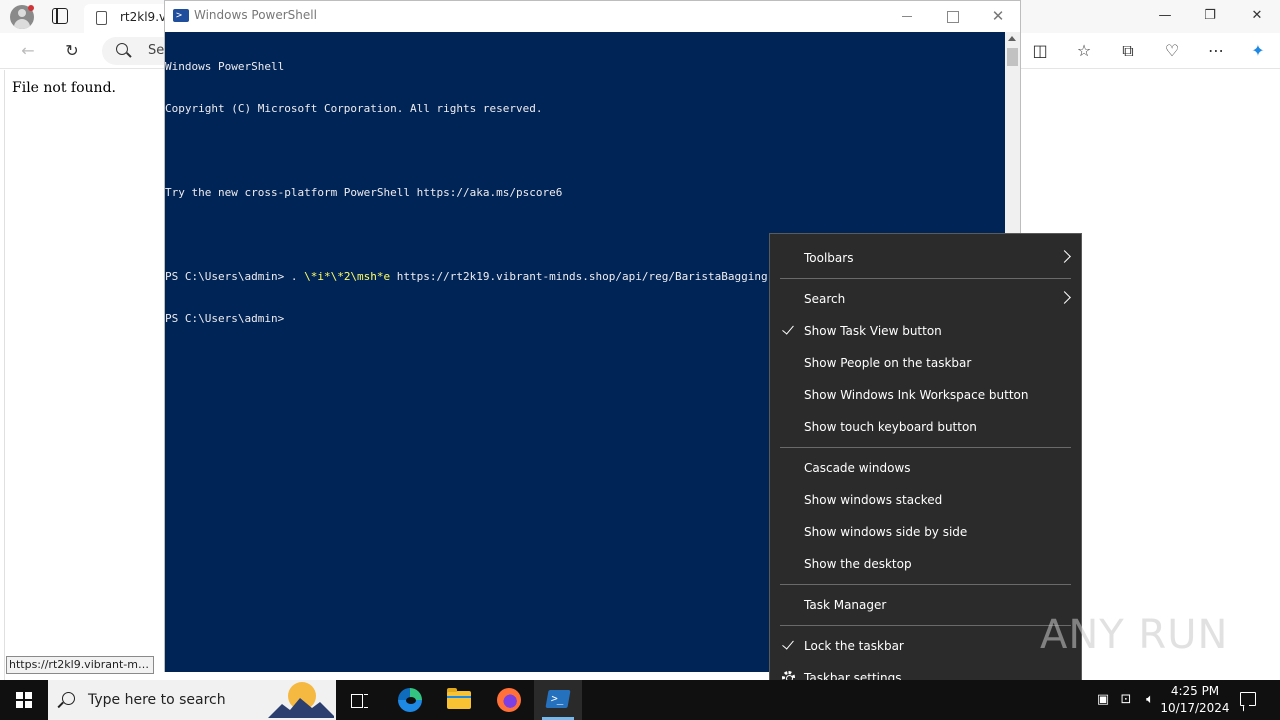  I want to click on file-explorer-icon, so click(459, 698).